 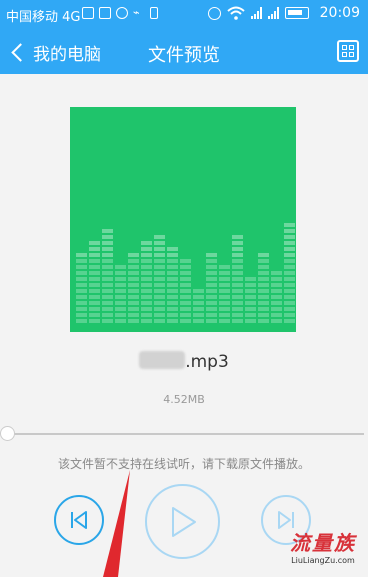 I want to click on progress-thumb, so click(x=7, y=433).